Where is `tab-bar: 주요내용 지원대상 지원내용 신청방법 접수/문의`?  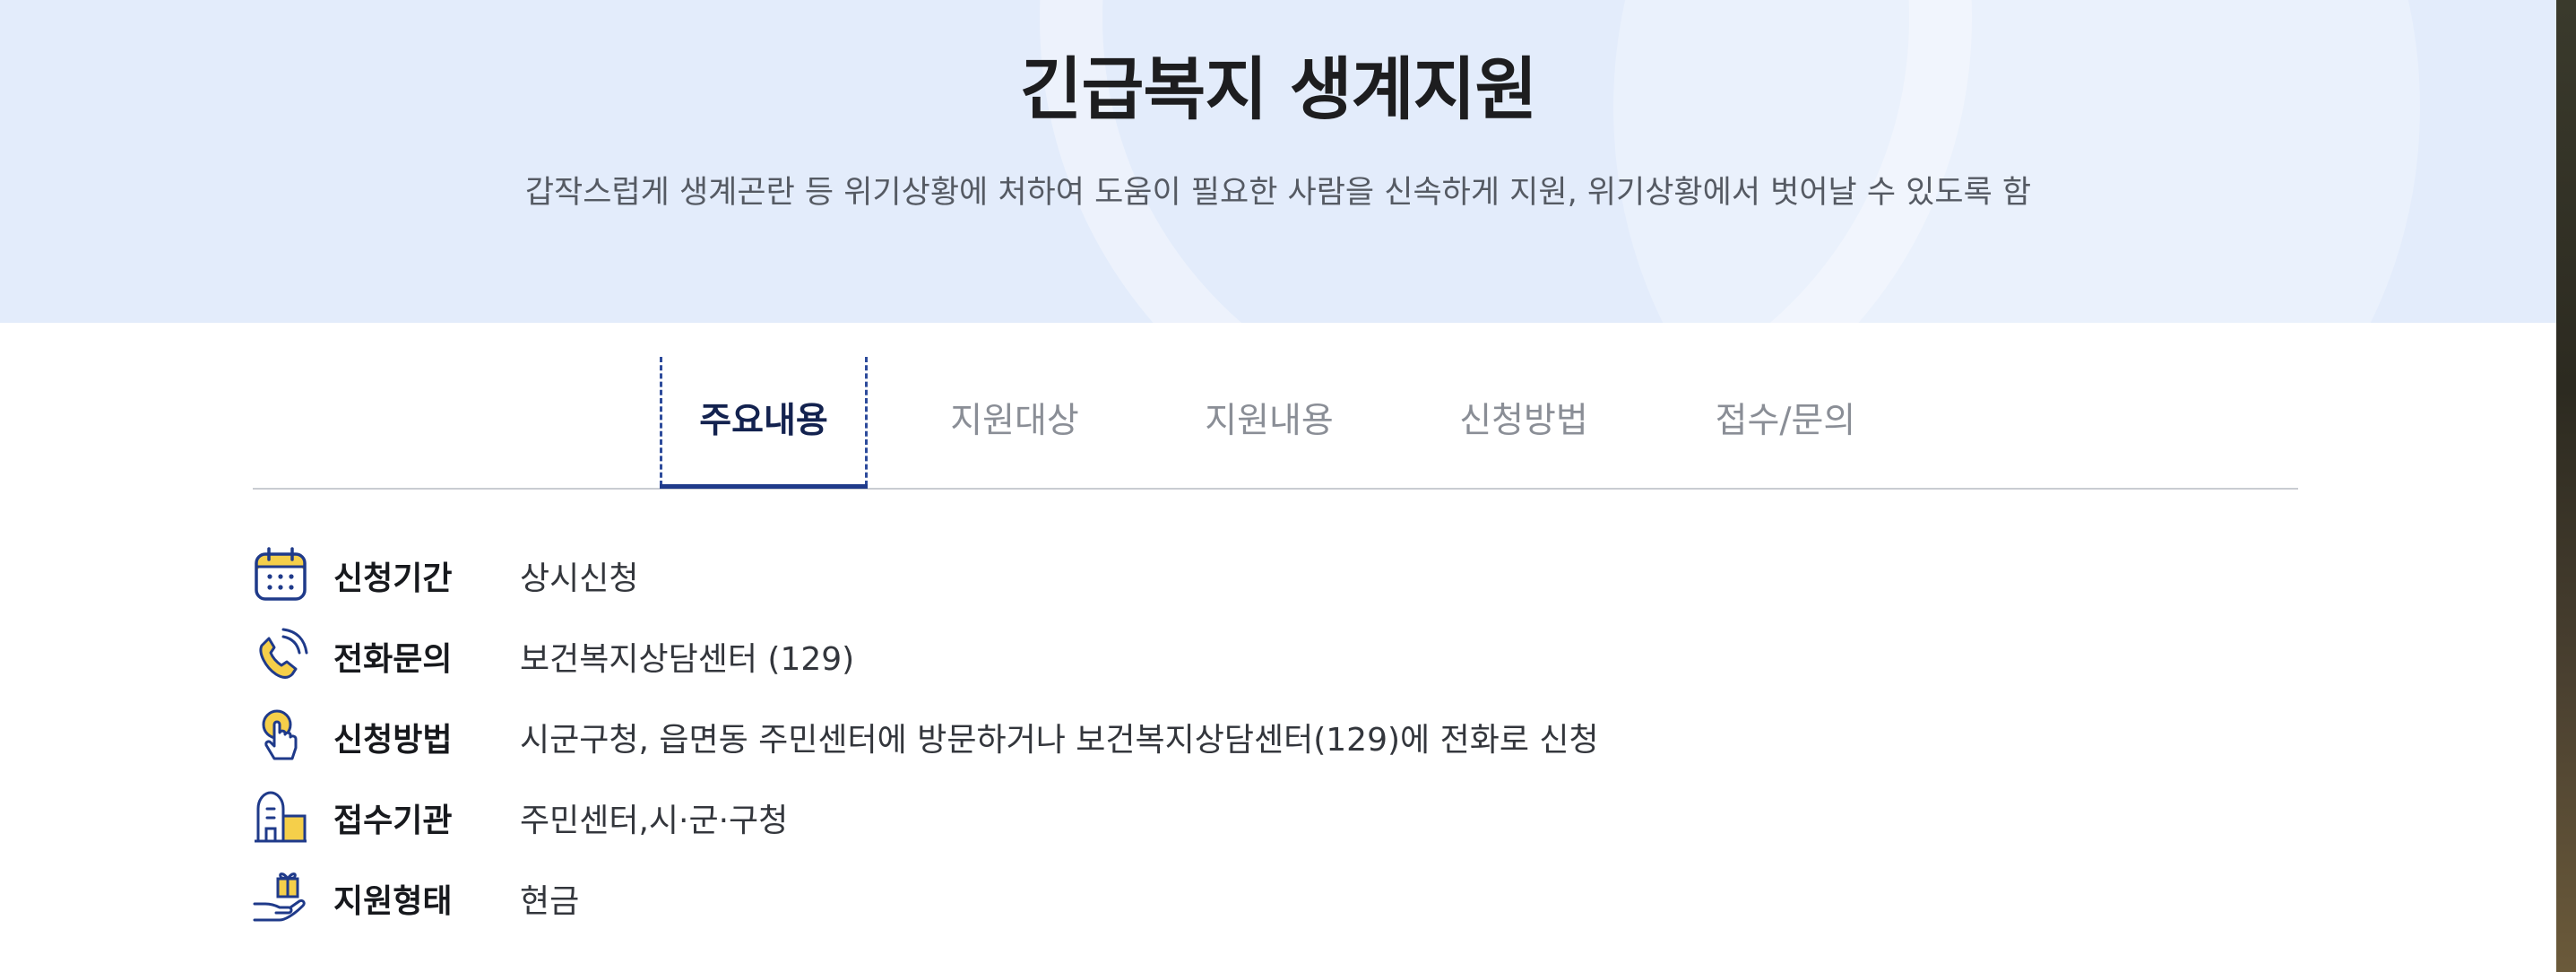
tab-bar: 주요내용 지원대상 지원내용 신청방법 접수/문의 is located at coordinates (1275, 423).